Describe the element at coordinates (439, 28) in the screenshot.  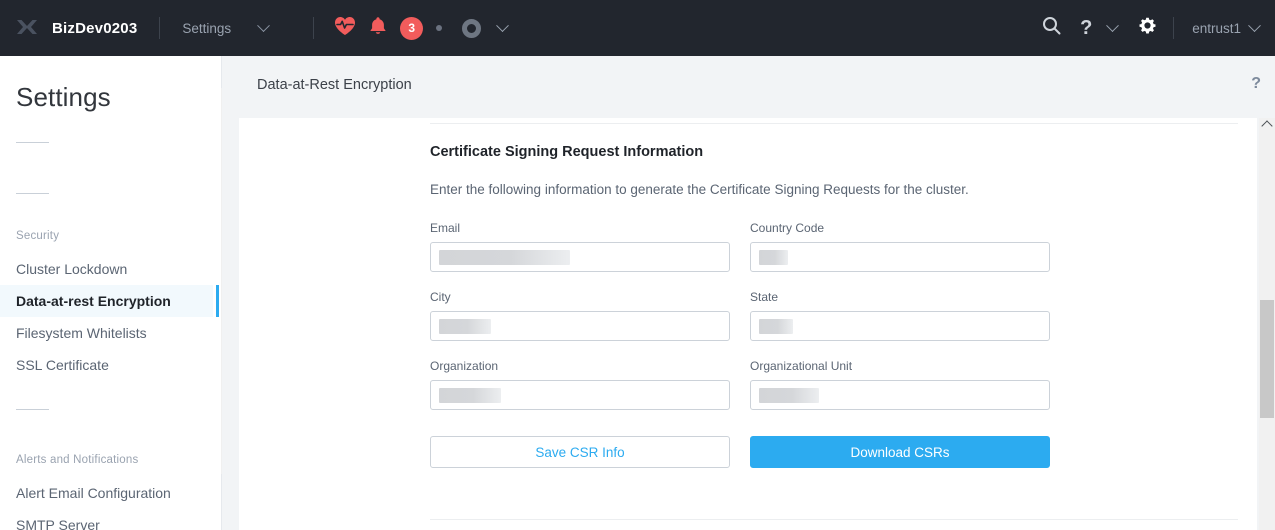
I see `status-dot-icon` at that location.